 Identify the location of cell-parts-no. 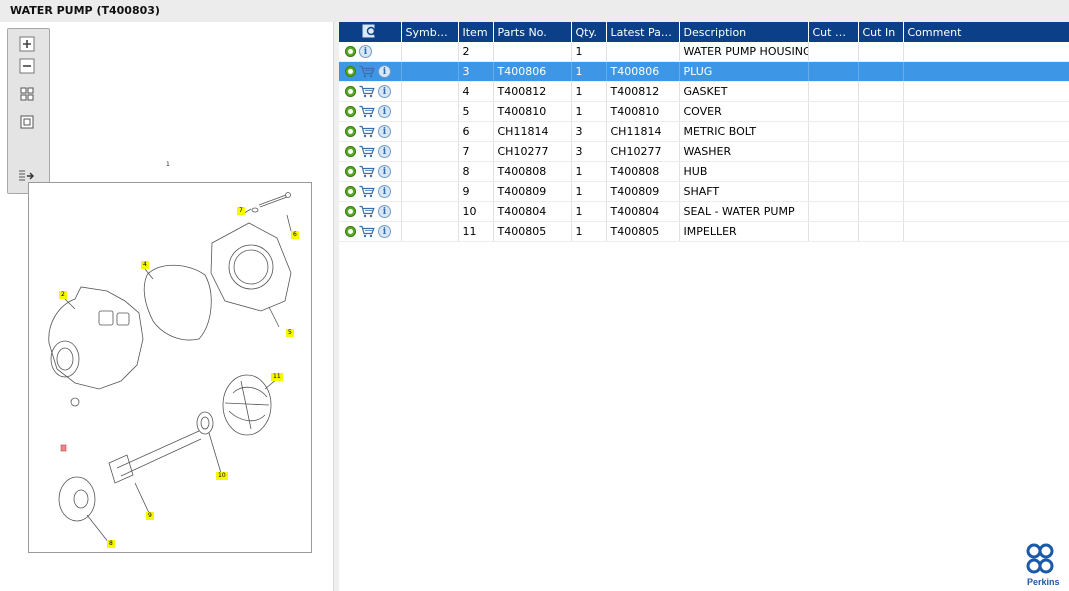
(532, 52).